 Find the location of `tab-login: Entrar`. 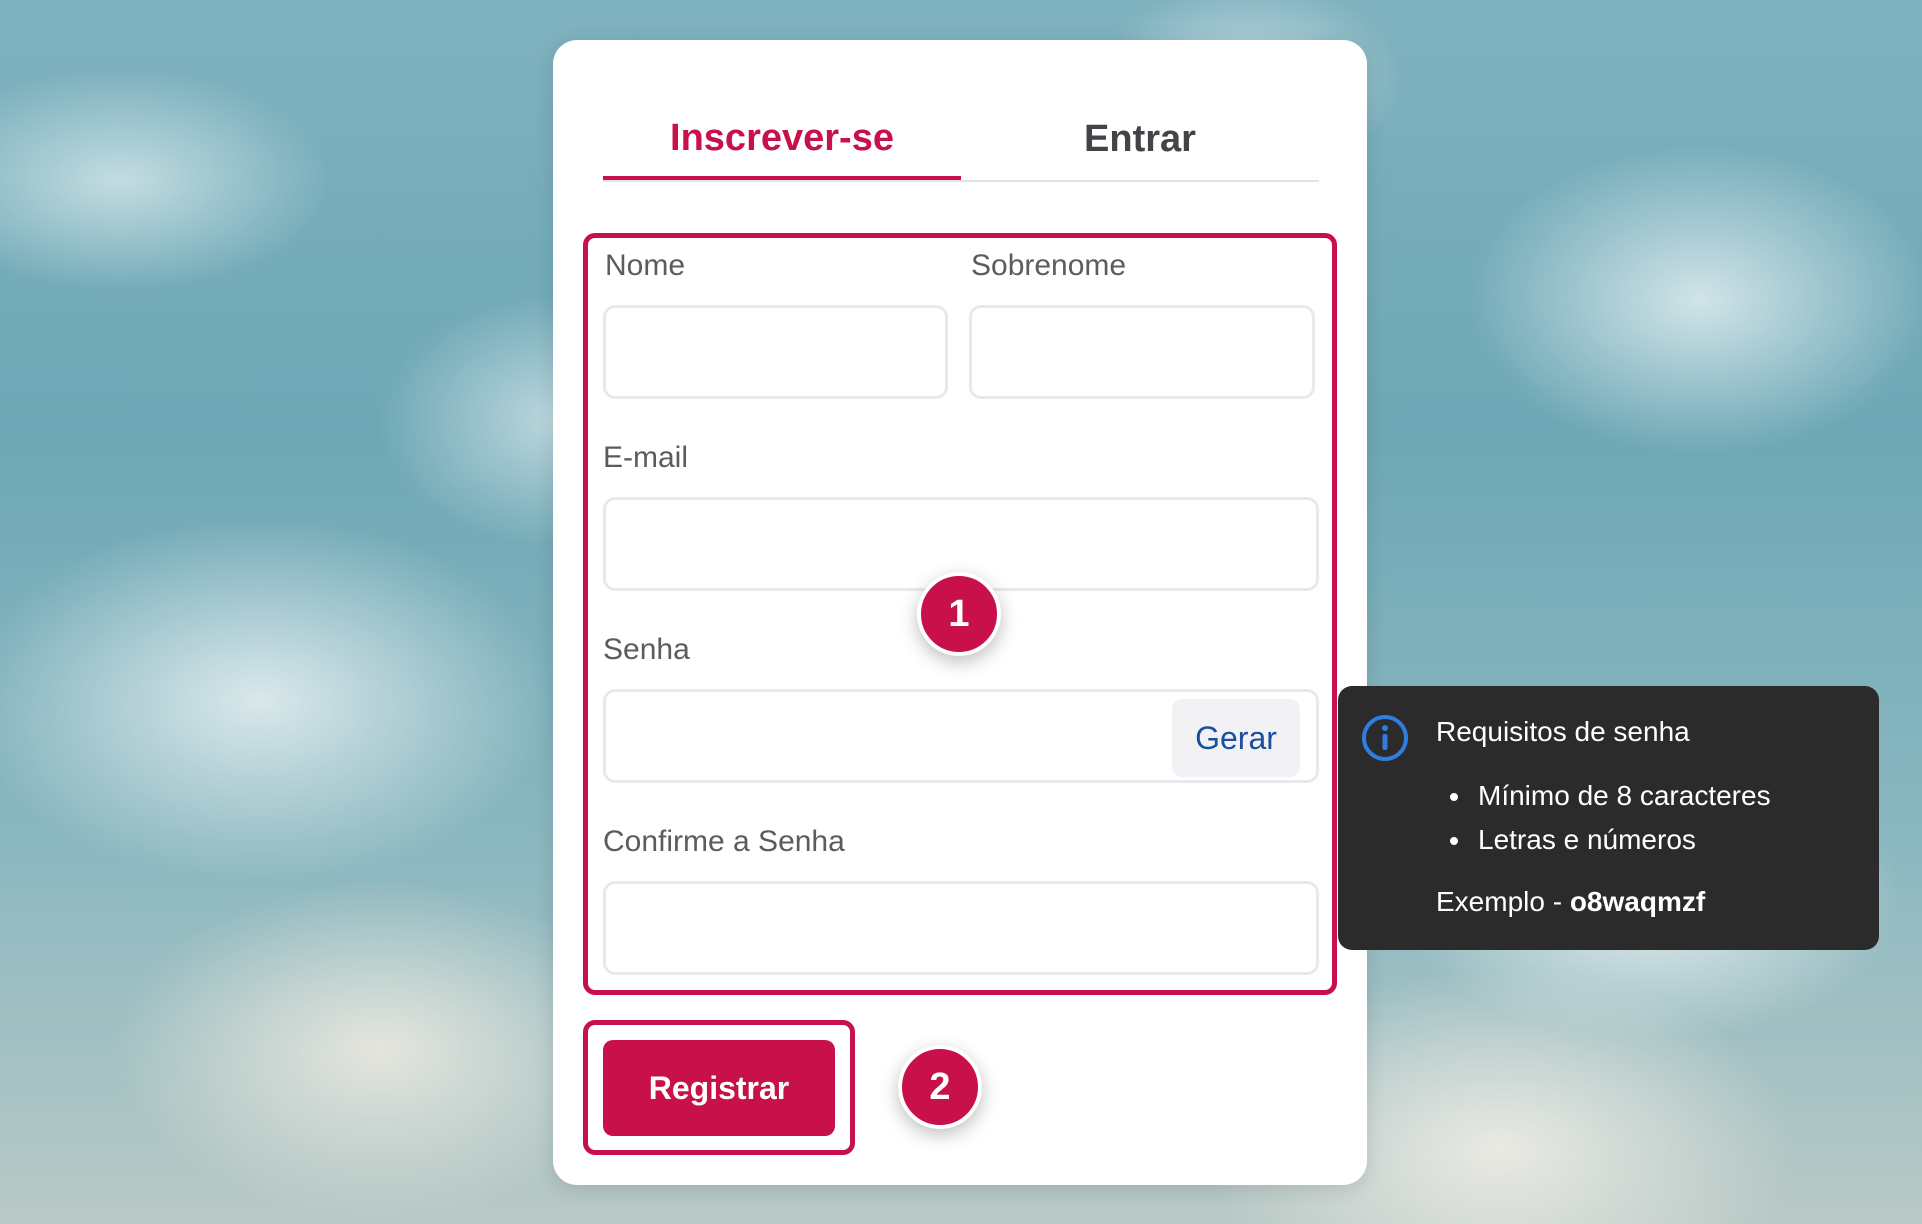

tab-login: Entrar is located at coordinates (1140, 139).